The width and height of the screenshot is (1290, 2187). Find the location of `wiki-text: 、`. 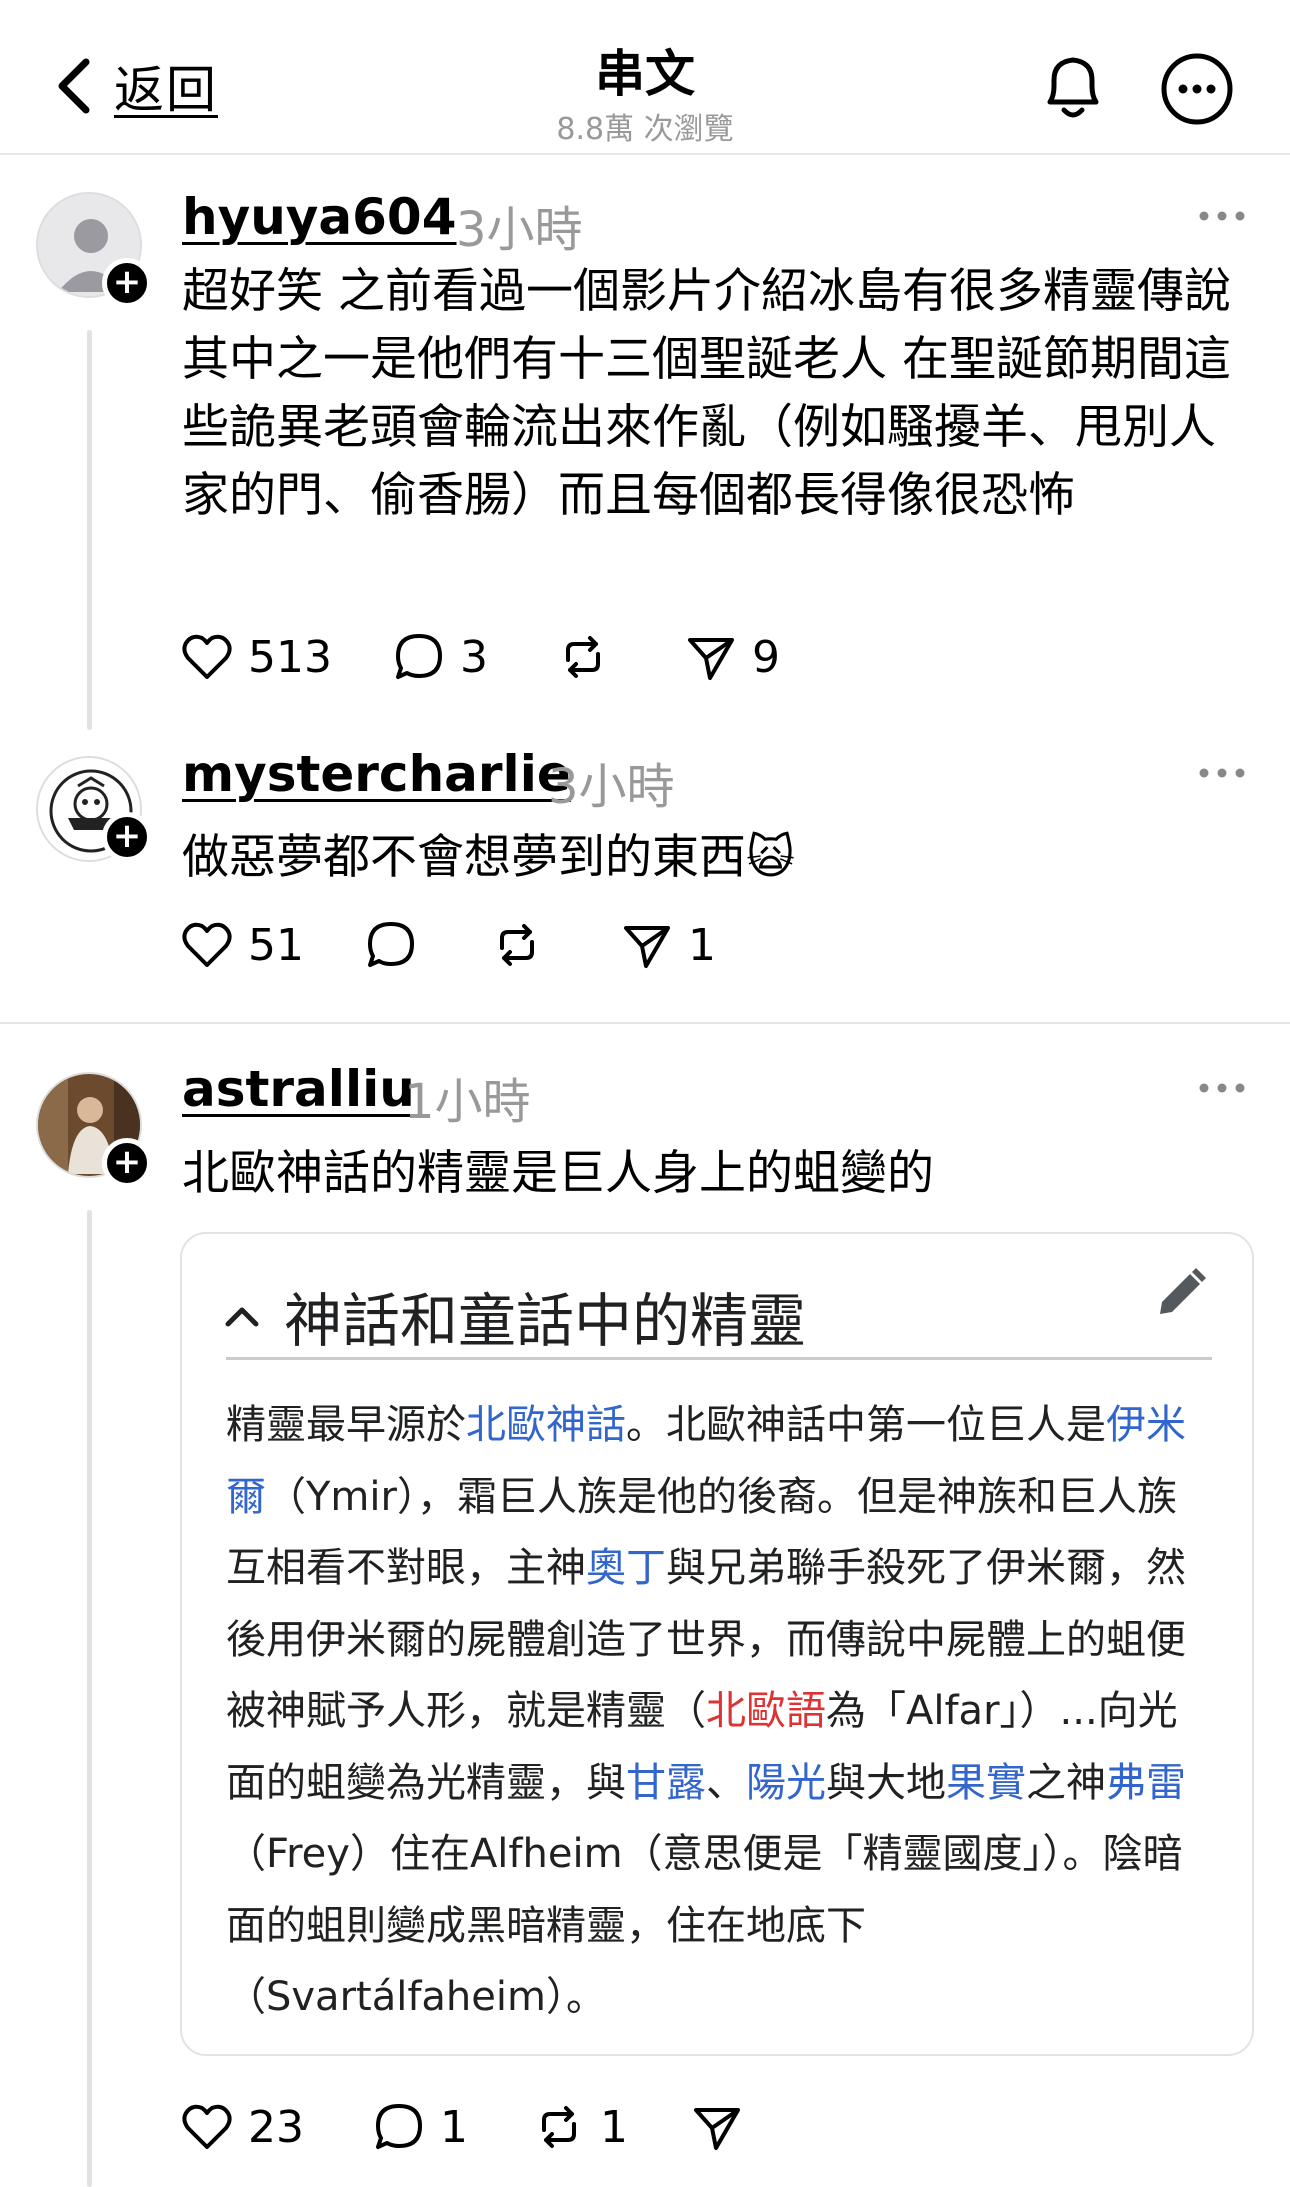

wiki-text: 、 is located at coordinates (726, 1782).